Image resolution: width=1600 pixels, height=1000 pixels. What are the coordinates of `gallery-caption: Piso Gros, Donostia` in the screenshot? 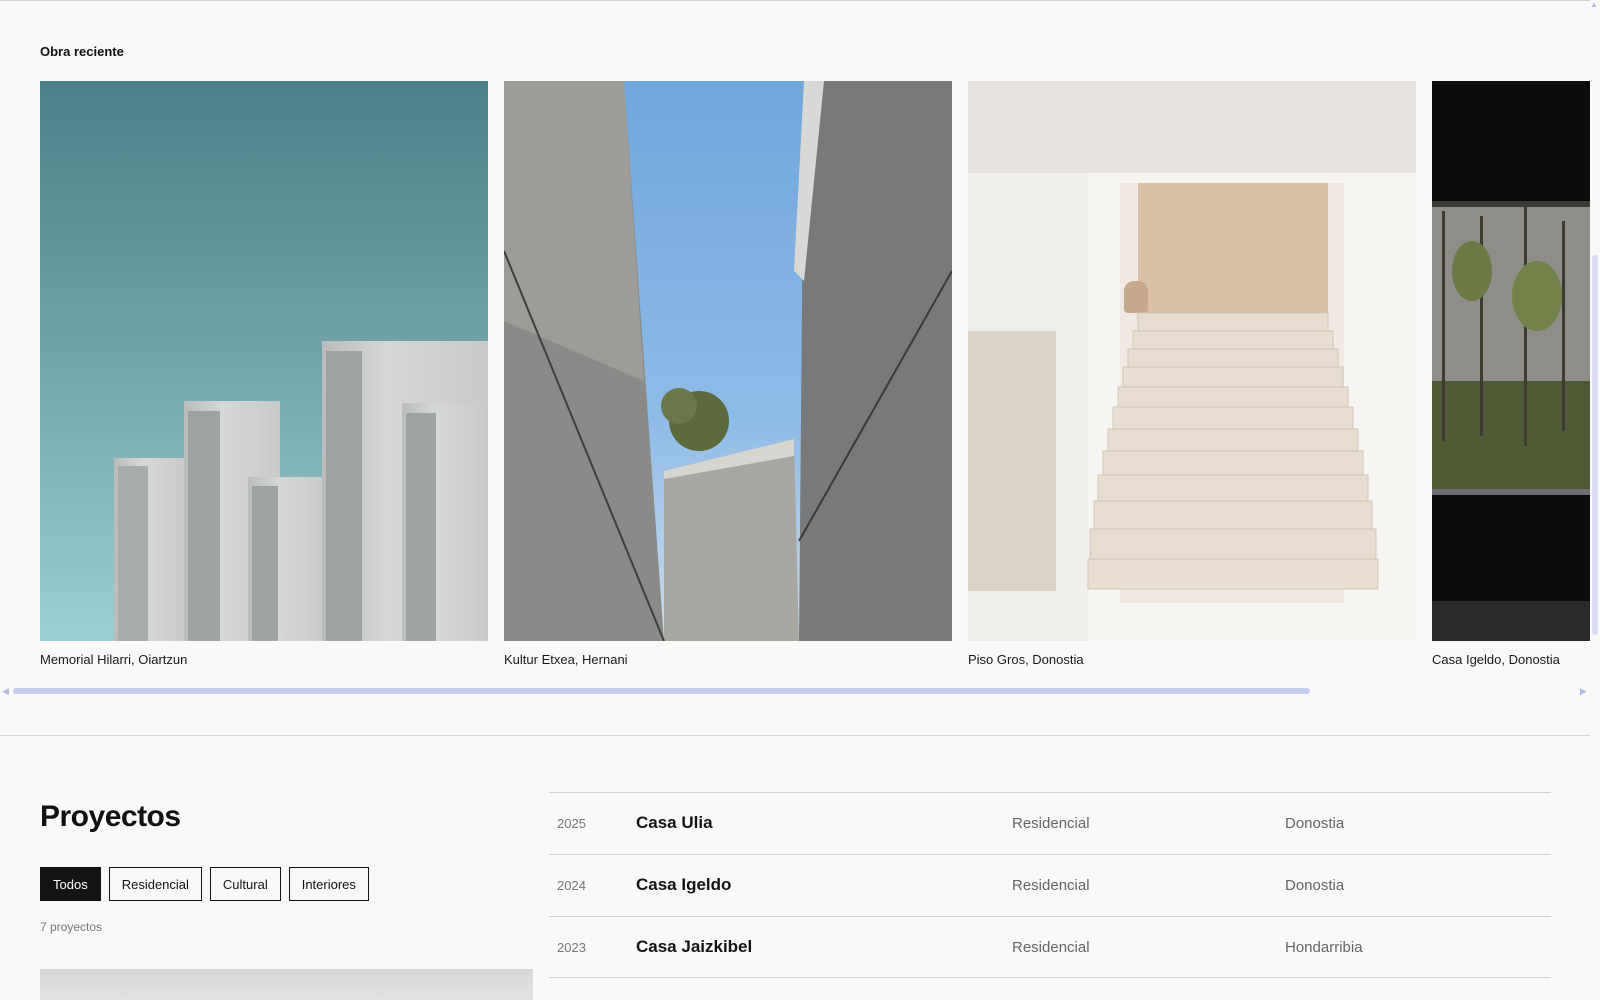 It's located at (1026, 659).